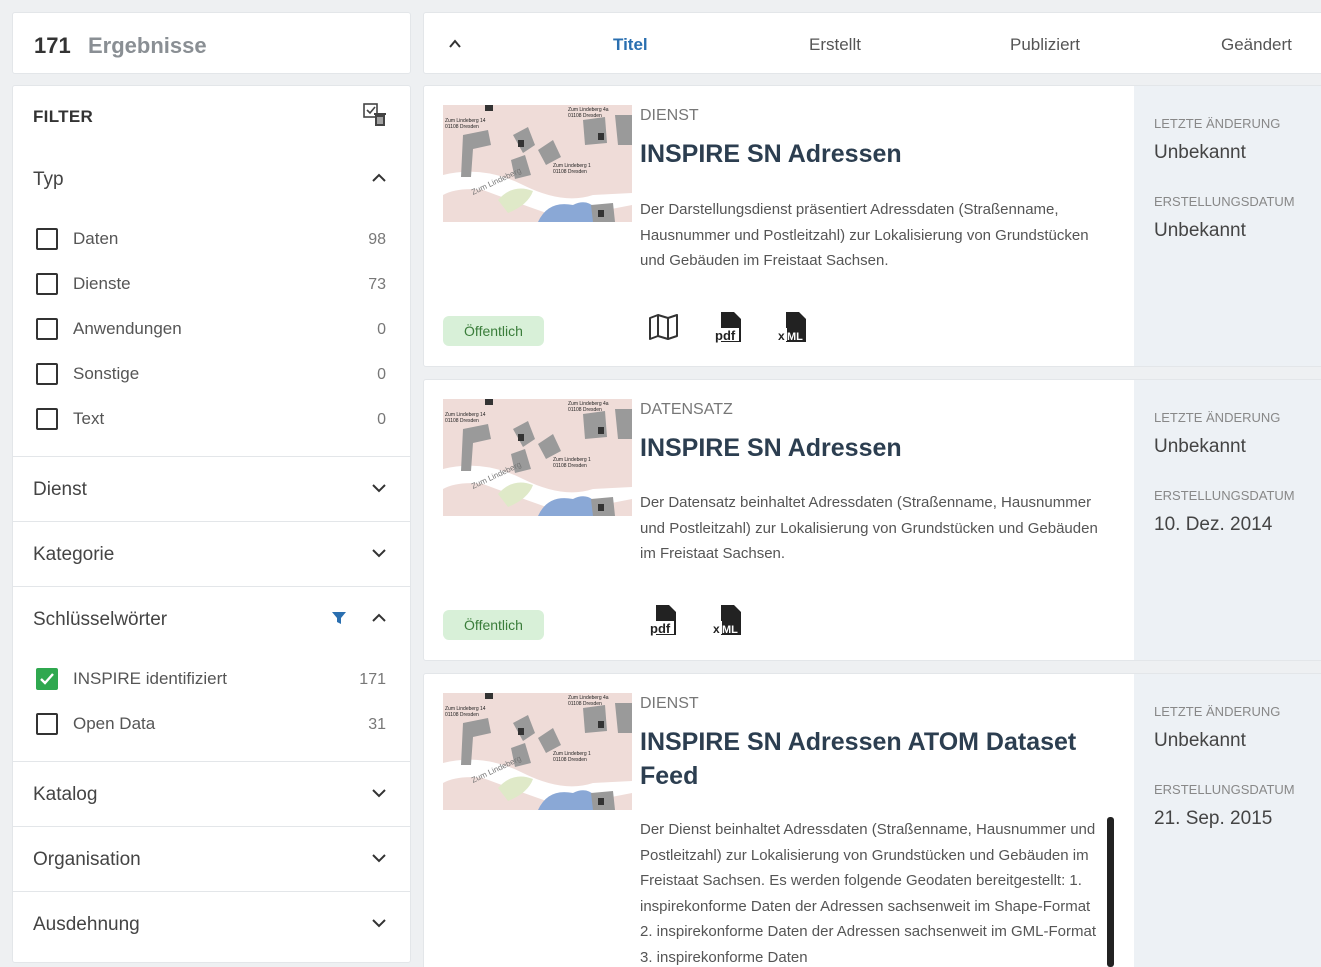 Image resolution: width=1321 pixels, height=967 pixels. I want to click on map-icon, so click(664, 327).